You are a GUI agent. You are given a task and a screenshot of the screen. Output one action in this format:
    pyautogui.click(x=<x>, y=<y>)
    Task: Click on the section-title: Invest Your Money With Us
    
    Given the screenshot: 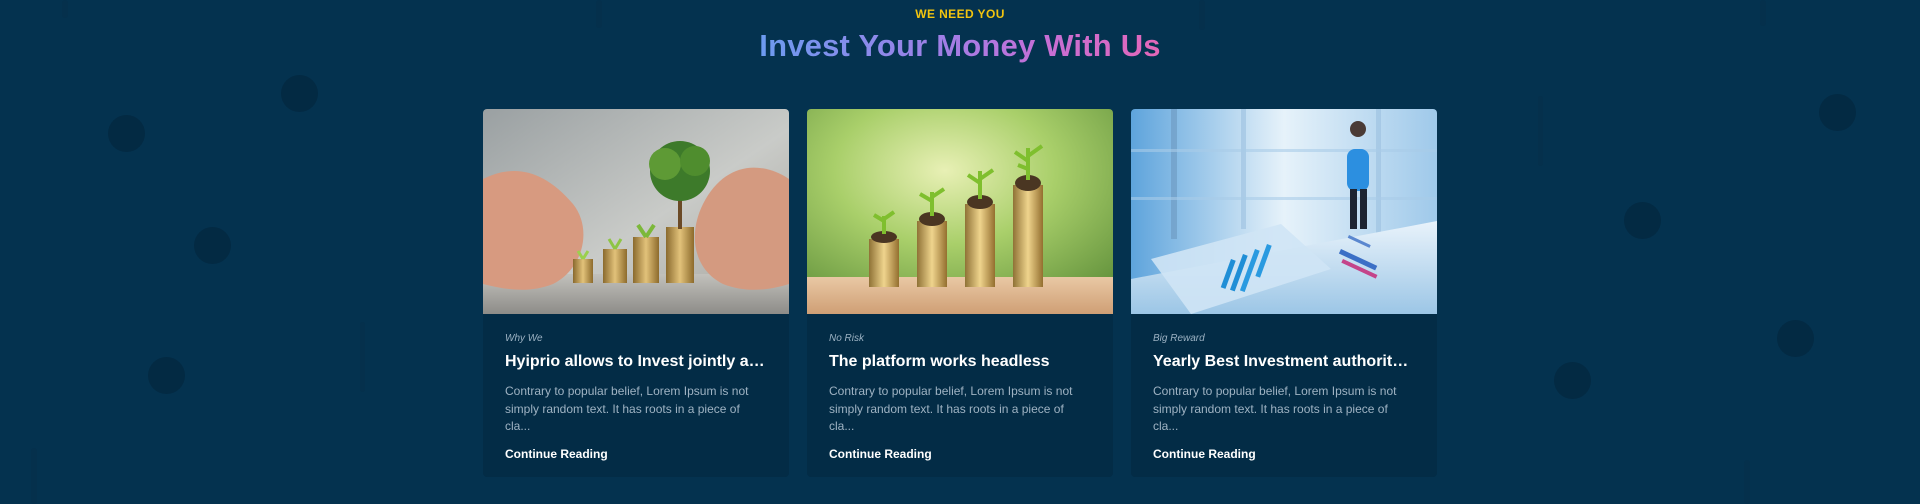 What is the action you would take?
    pyautogui.click(x=960, y=46)
    